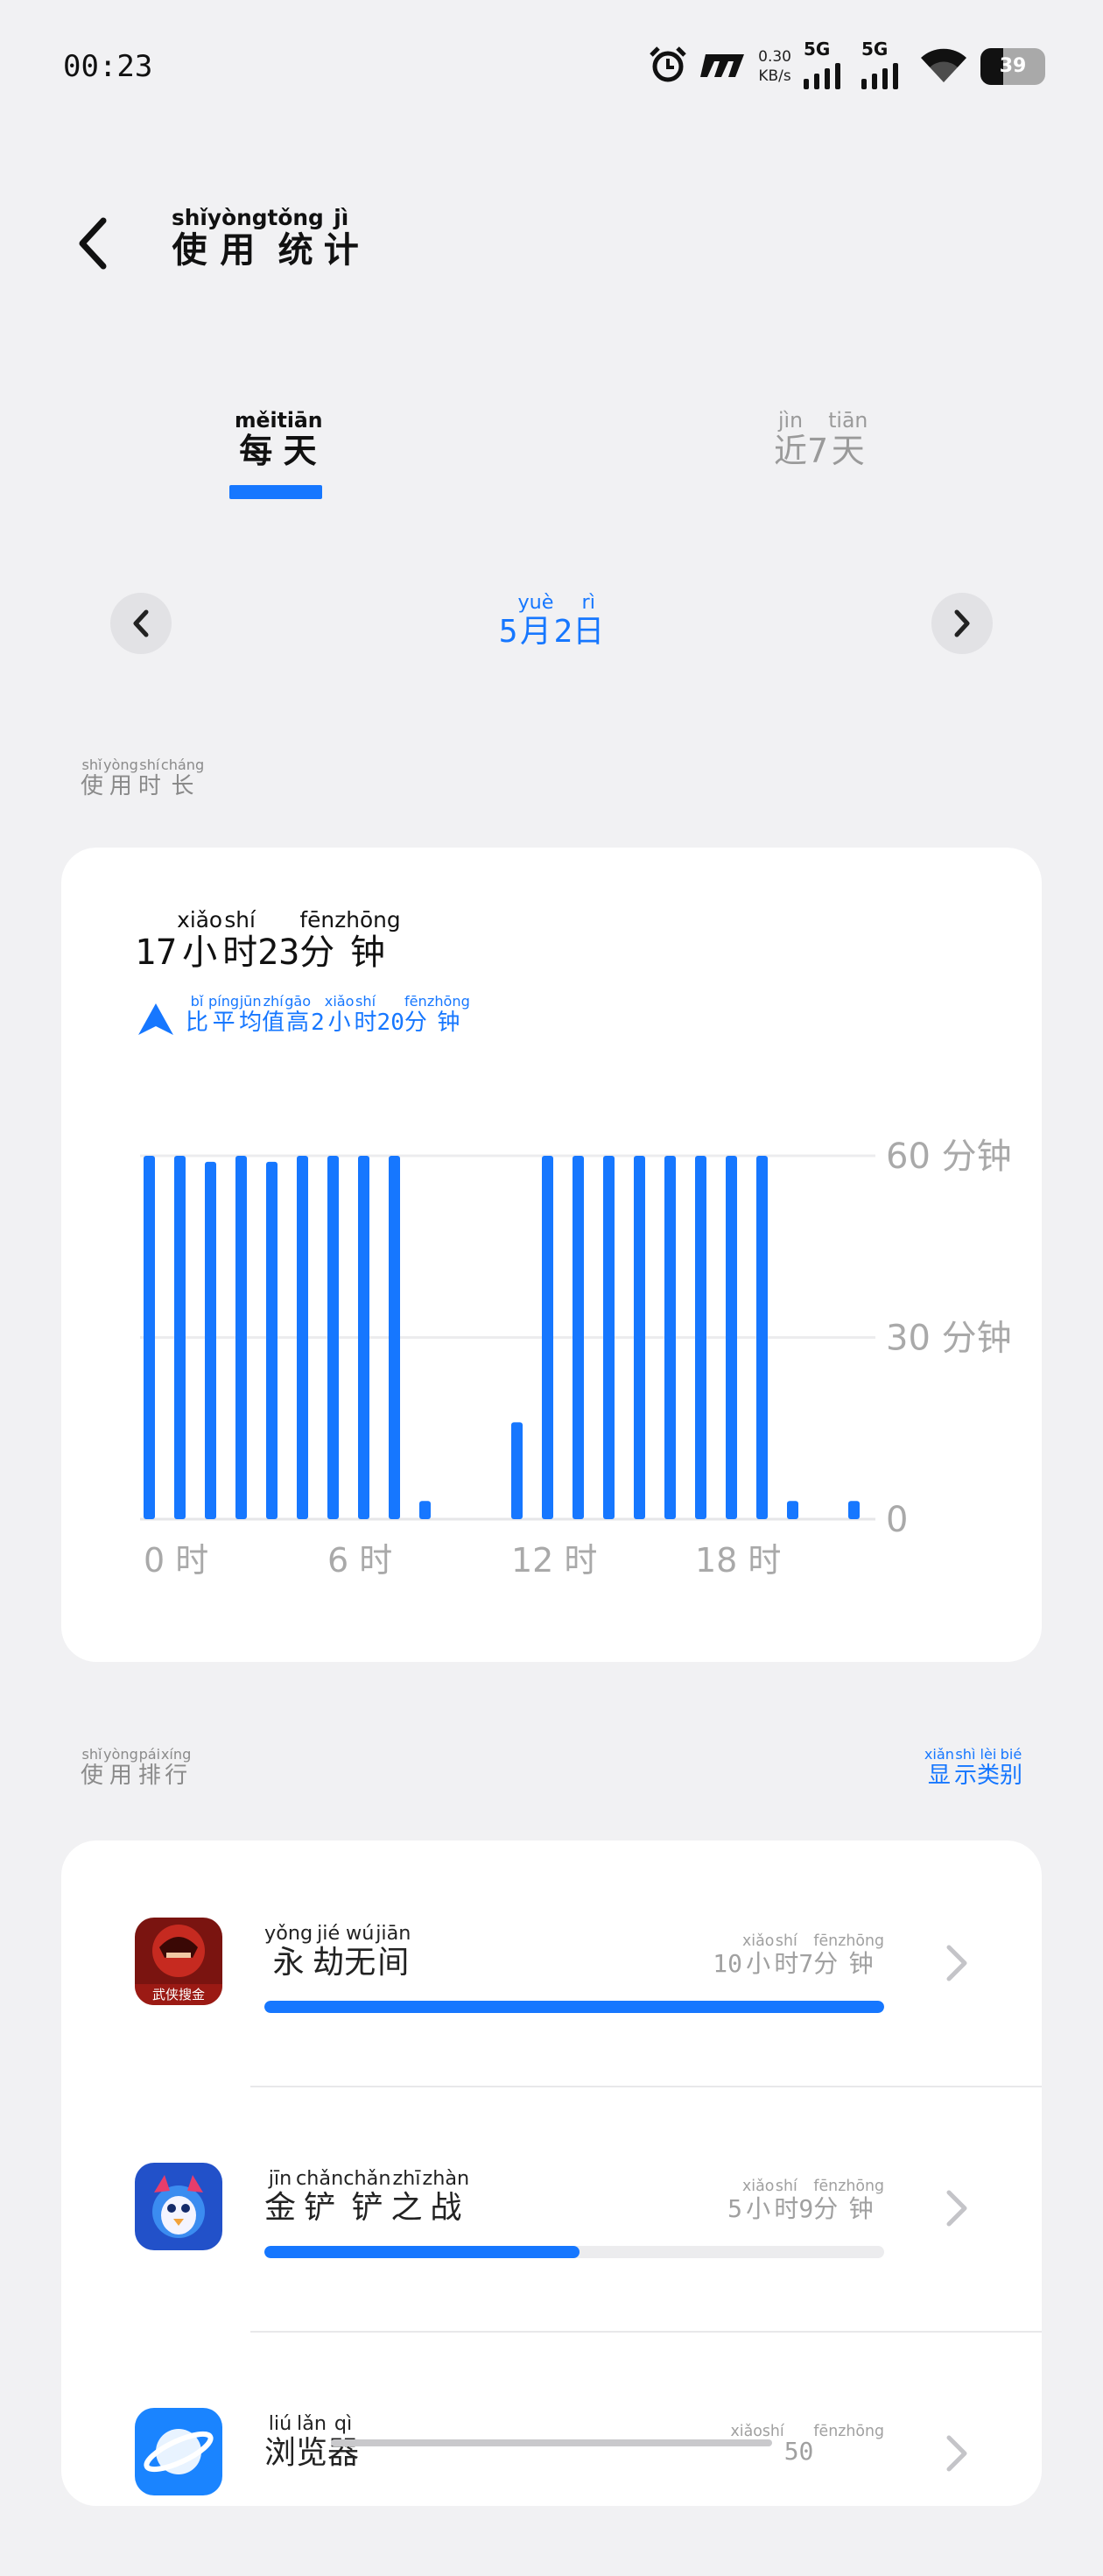 This screenshot has width=1103, height=2576. I want to click on action-char: 示shì, so click(965, 1767).